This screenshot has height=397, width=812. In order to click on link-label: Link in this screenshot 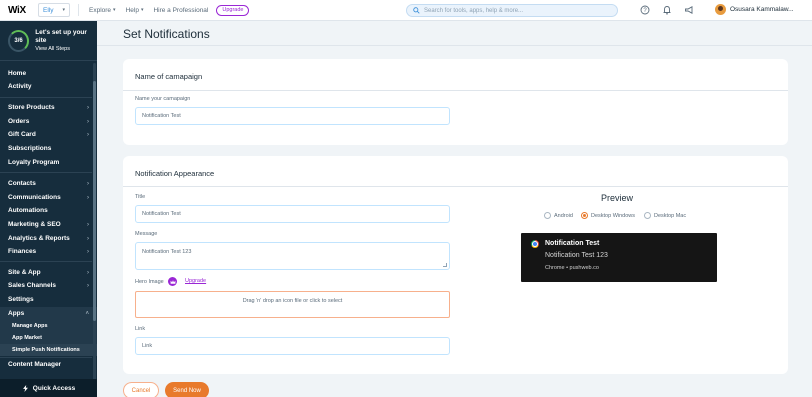, I will do `click(140, 329)`.